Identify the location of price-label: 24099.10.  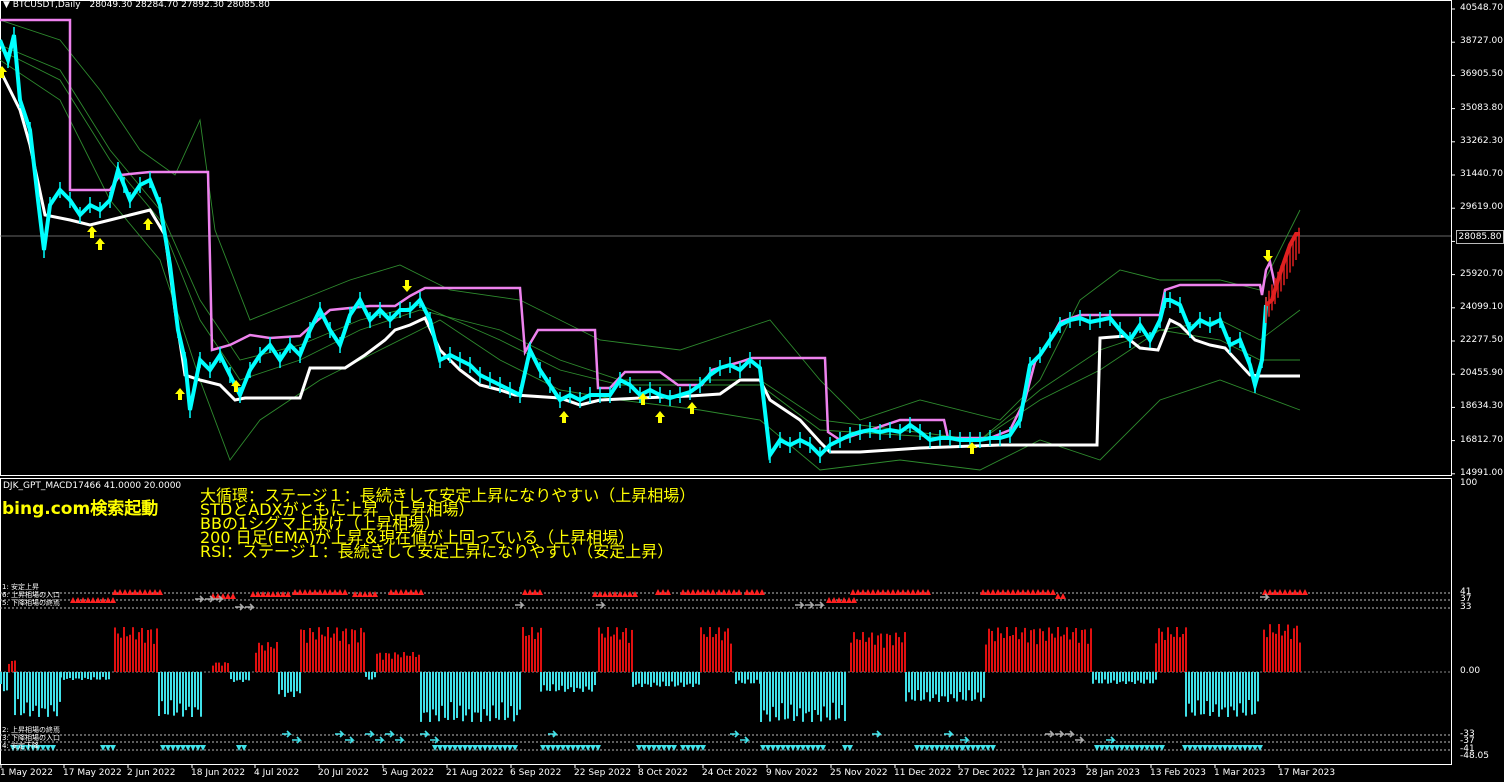
(1481, 306).